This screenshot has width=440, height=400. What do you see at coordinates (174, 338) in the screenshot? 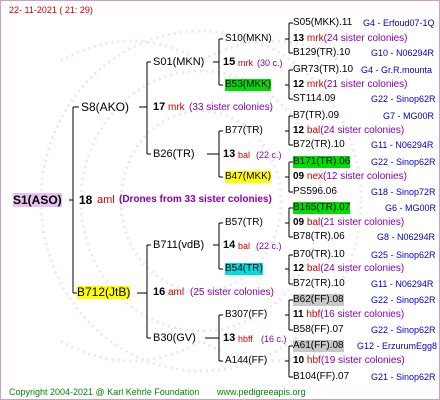
I see `gen2-id: B30(GV)` at bounding box center [174, 338].